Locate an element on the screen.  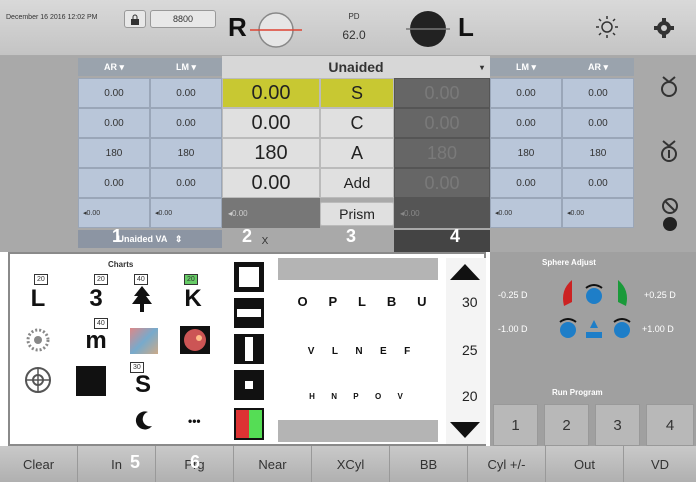
brightness-icon is located at coordinates (607, 27).